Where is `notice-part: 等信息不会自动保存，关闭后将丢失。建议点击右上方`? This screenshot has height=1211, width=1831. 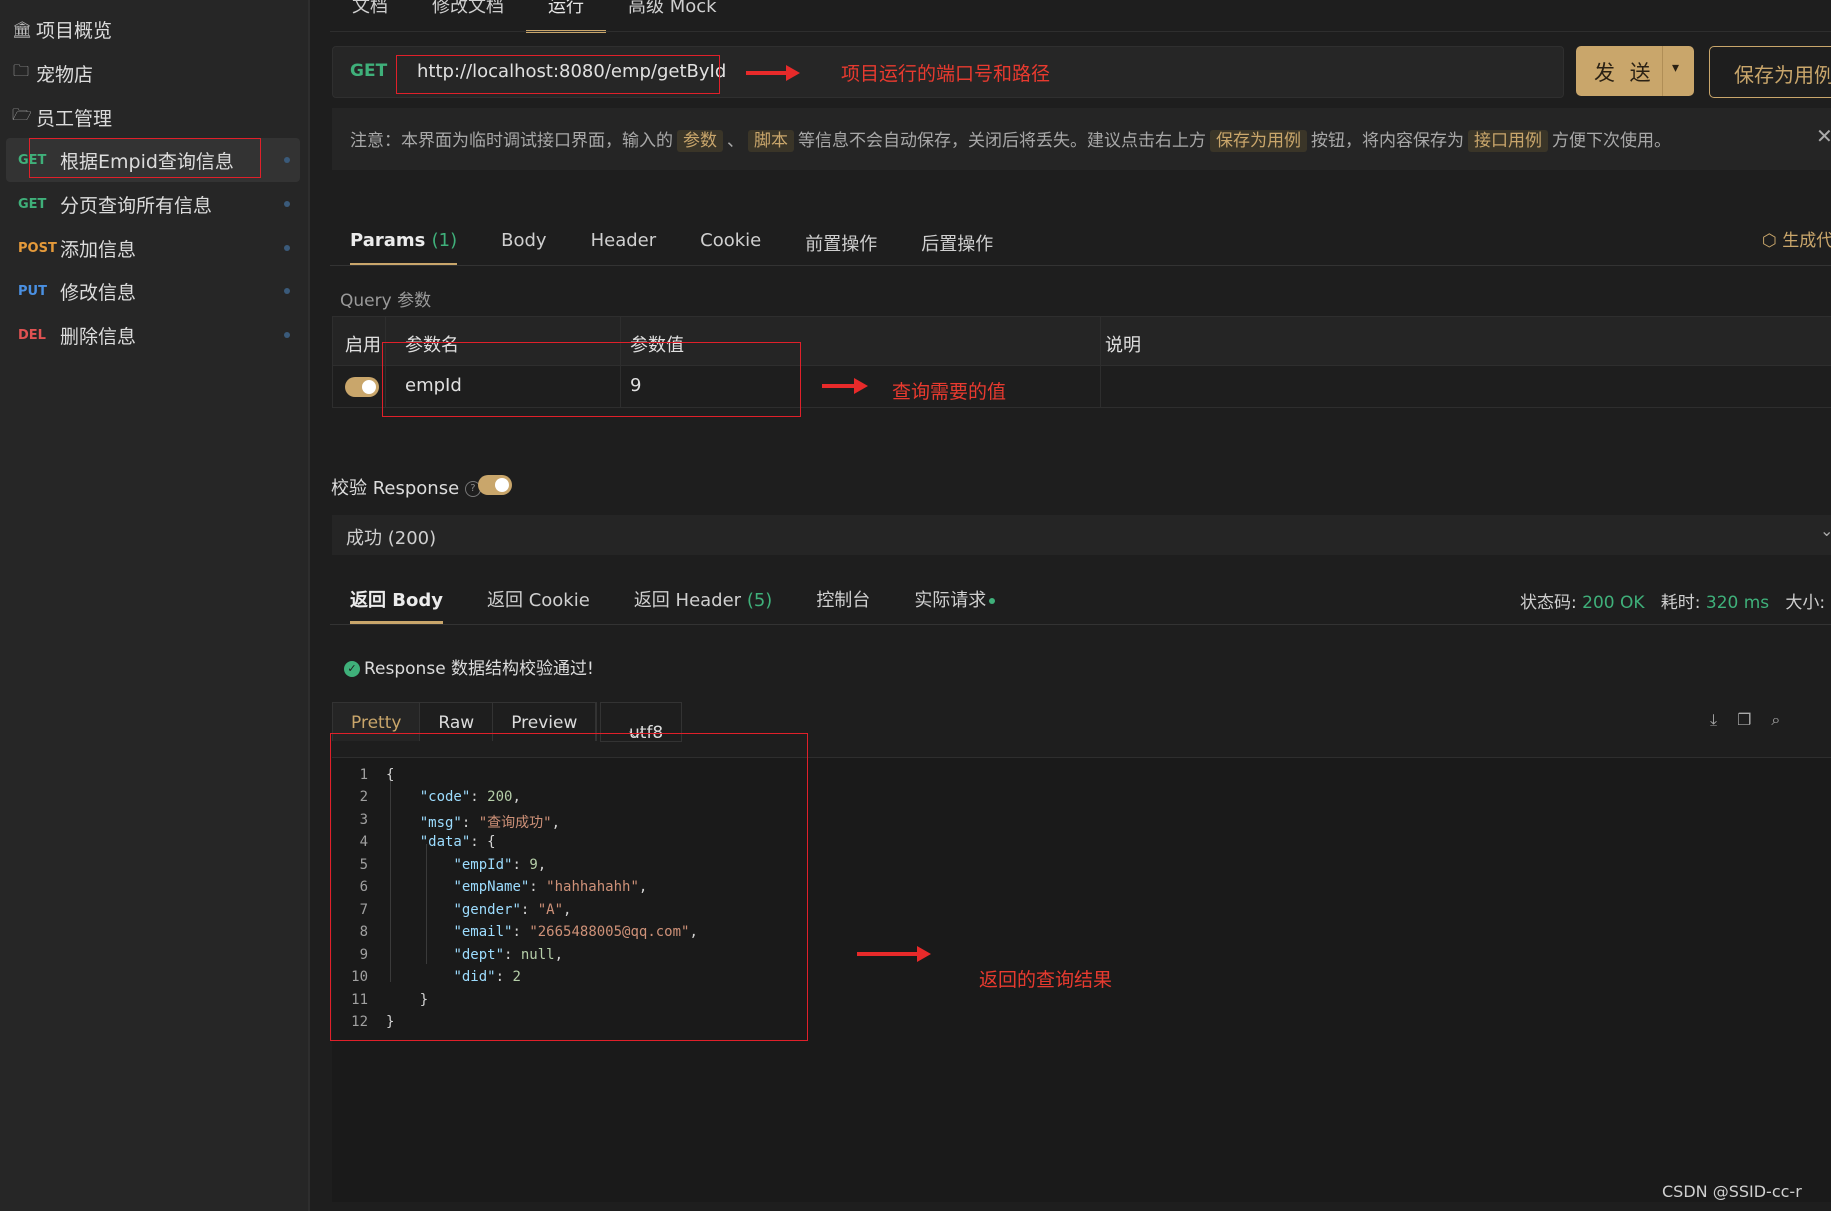 notice-part: 等信息不会自动保存，关闭后将丢失。建议点击右上方 is located at coordinates (1002, 141).